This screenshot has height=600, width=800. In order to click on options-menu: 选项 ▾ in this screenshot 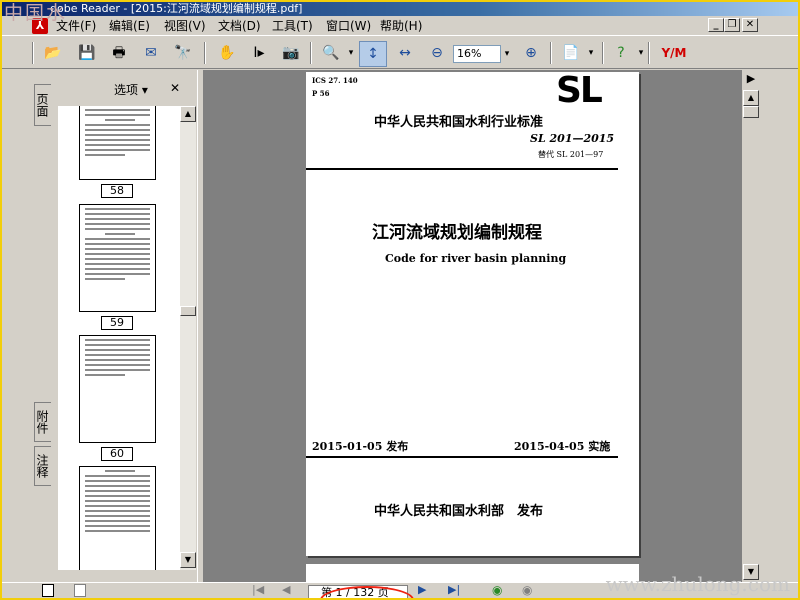, I will do `click(131, 89)`.